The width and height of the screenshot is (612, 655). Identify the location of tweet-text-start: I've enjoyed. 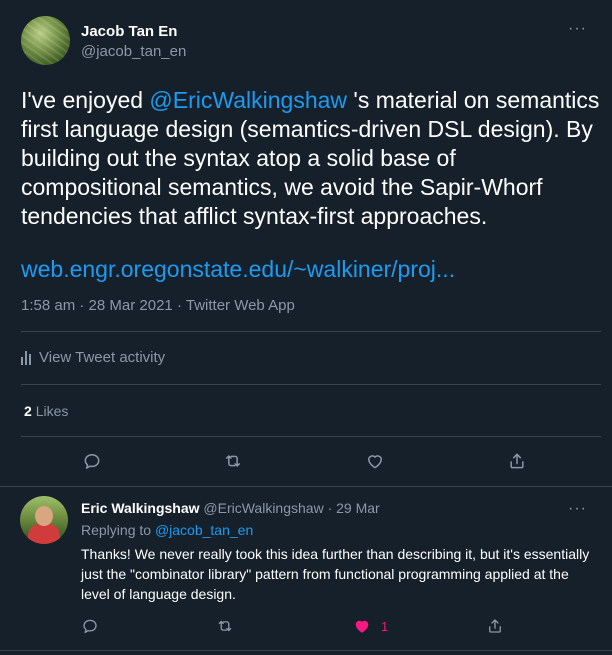
(85, 100).